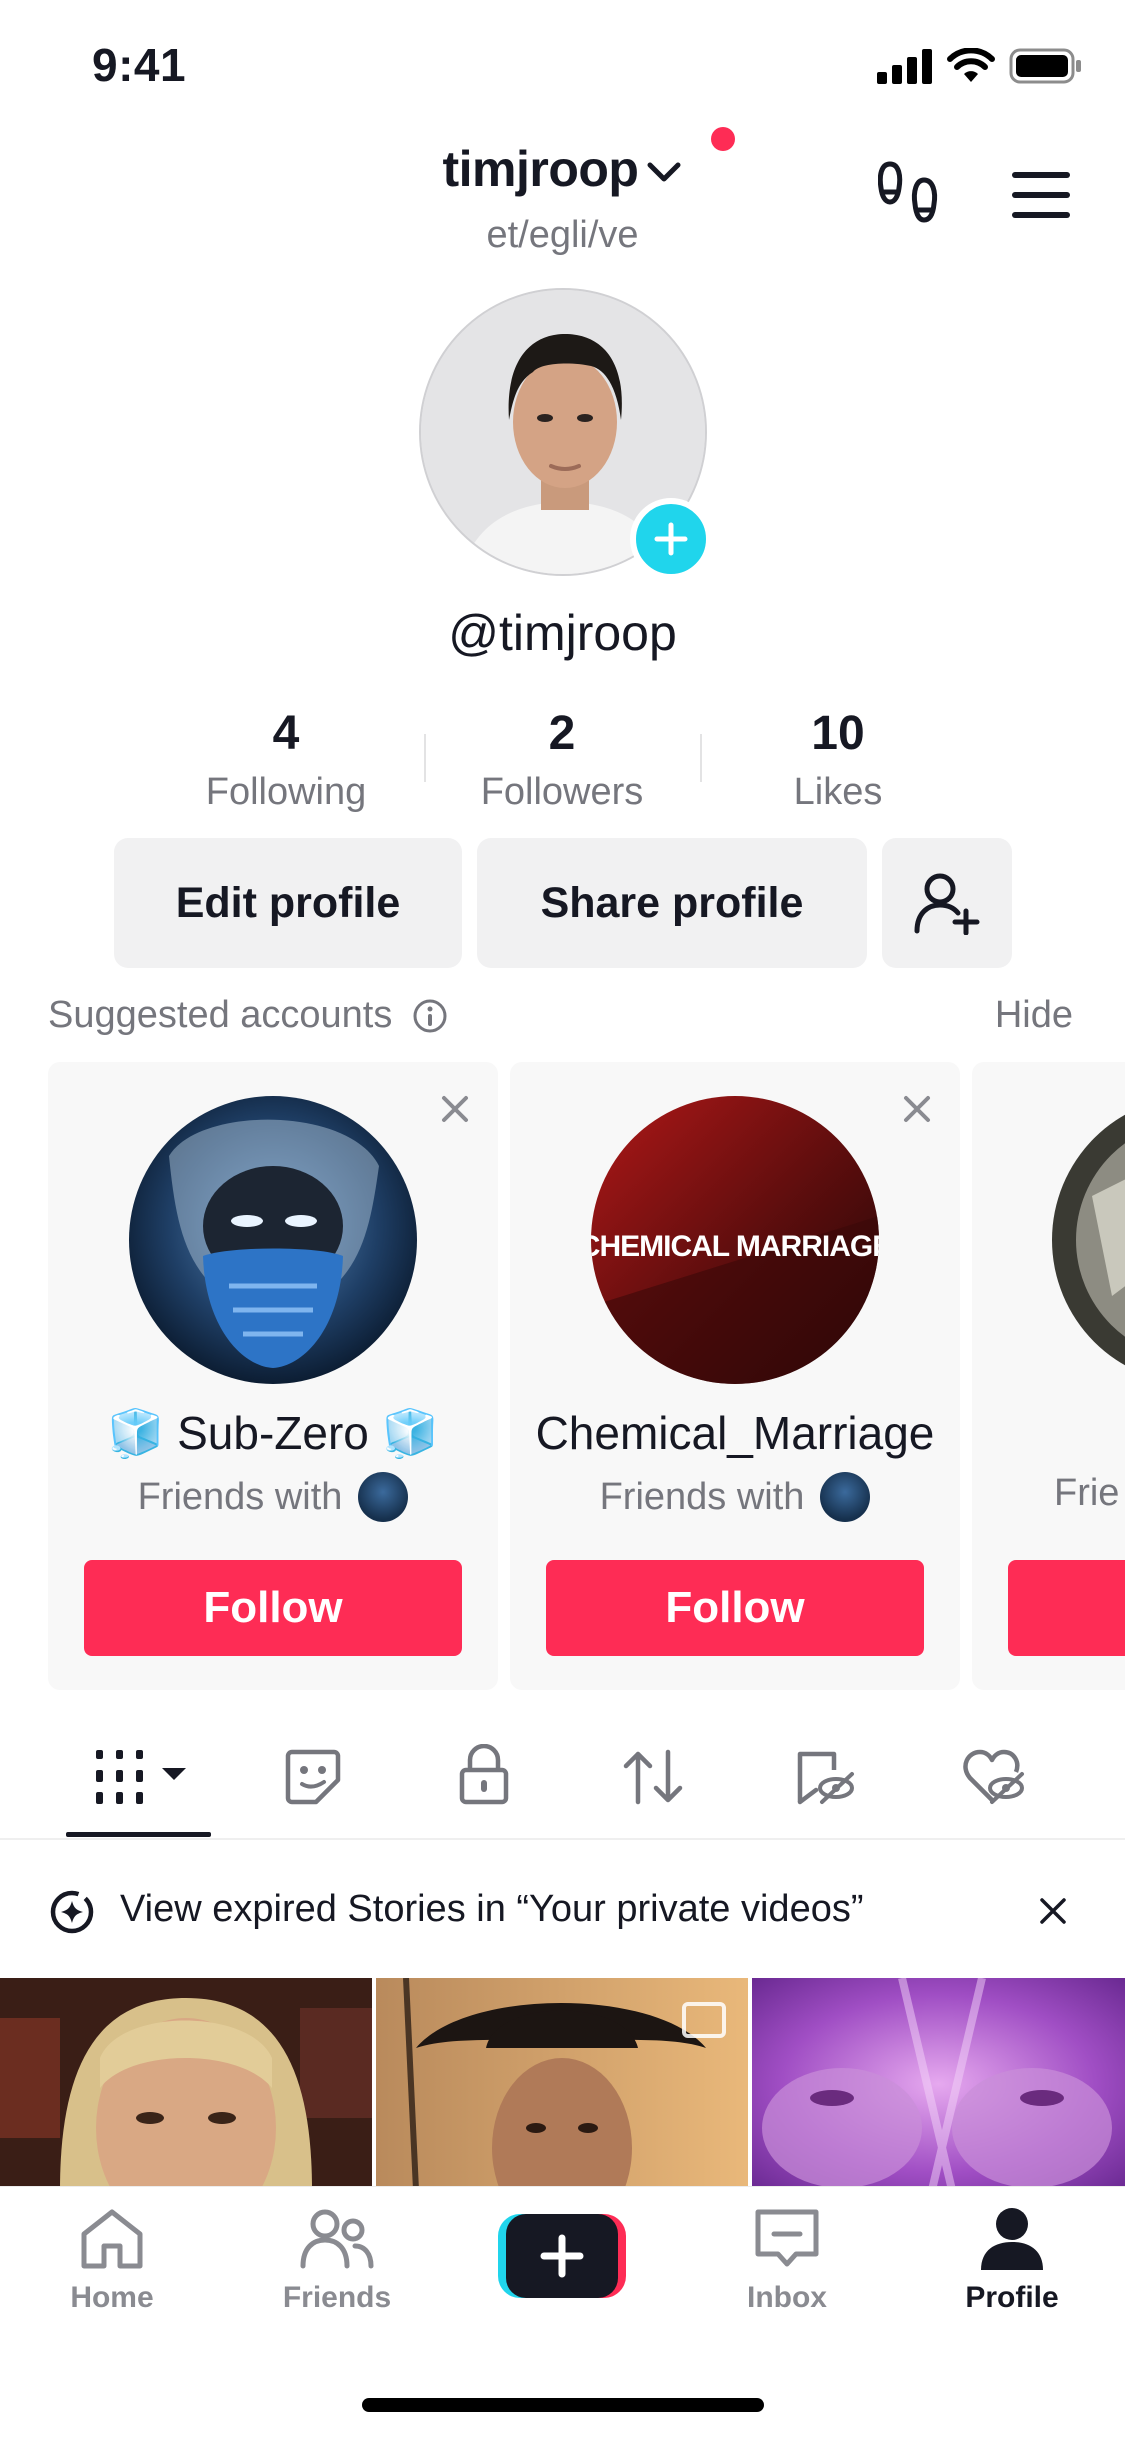  I want to click on chevron-down-icon, so click(664, 172).